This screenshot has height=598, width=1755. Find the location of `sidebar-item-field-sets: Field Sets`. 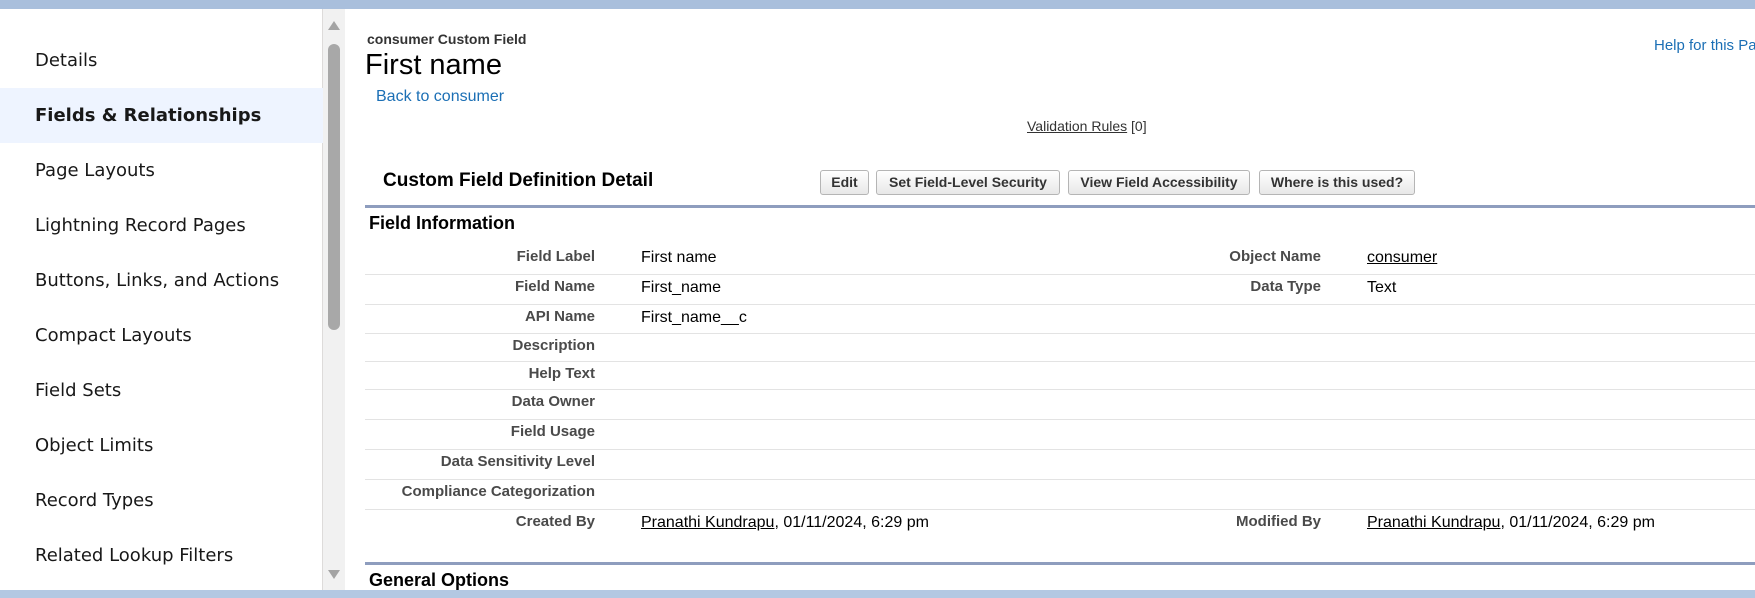

sidebar-item-field-sets: Field Sets is located at coordinates (161, 390).